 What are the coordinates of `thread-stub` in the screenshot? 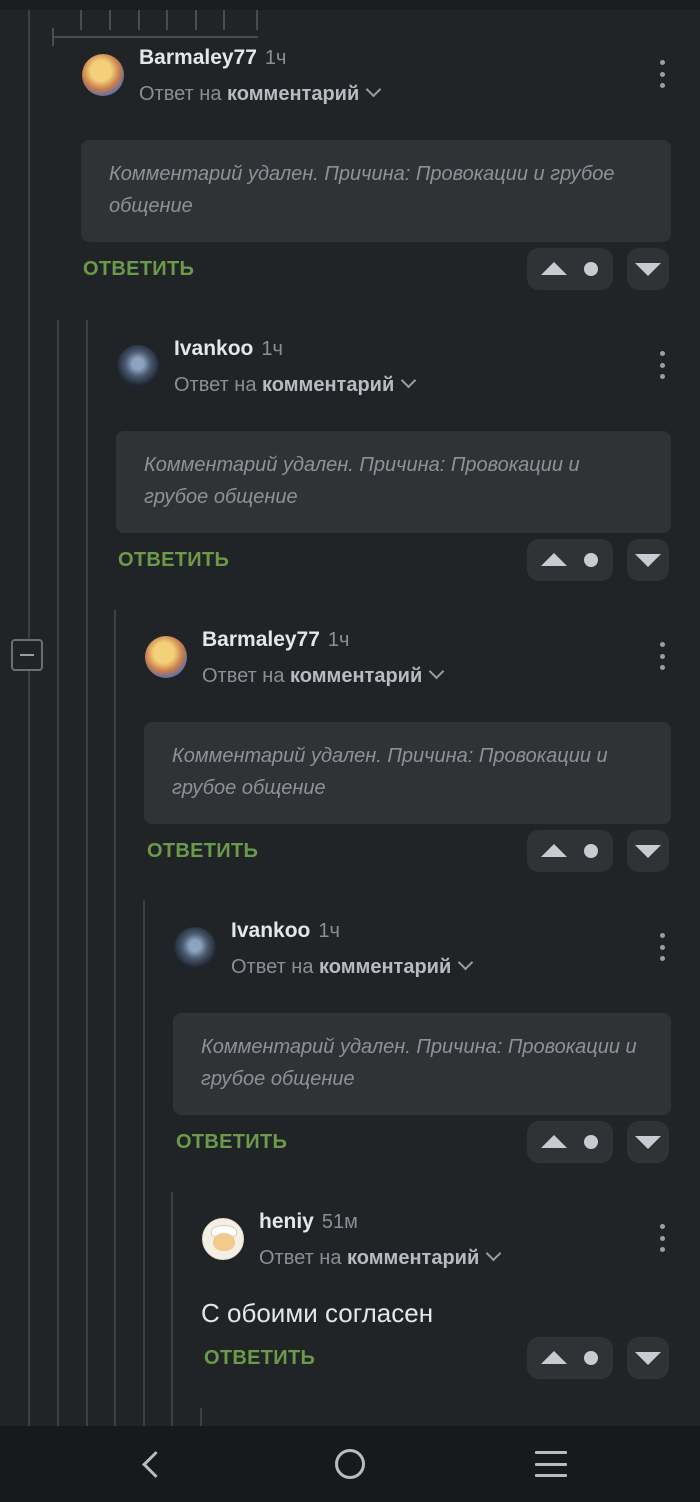 It's located at (155, 28).